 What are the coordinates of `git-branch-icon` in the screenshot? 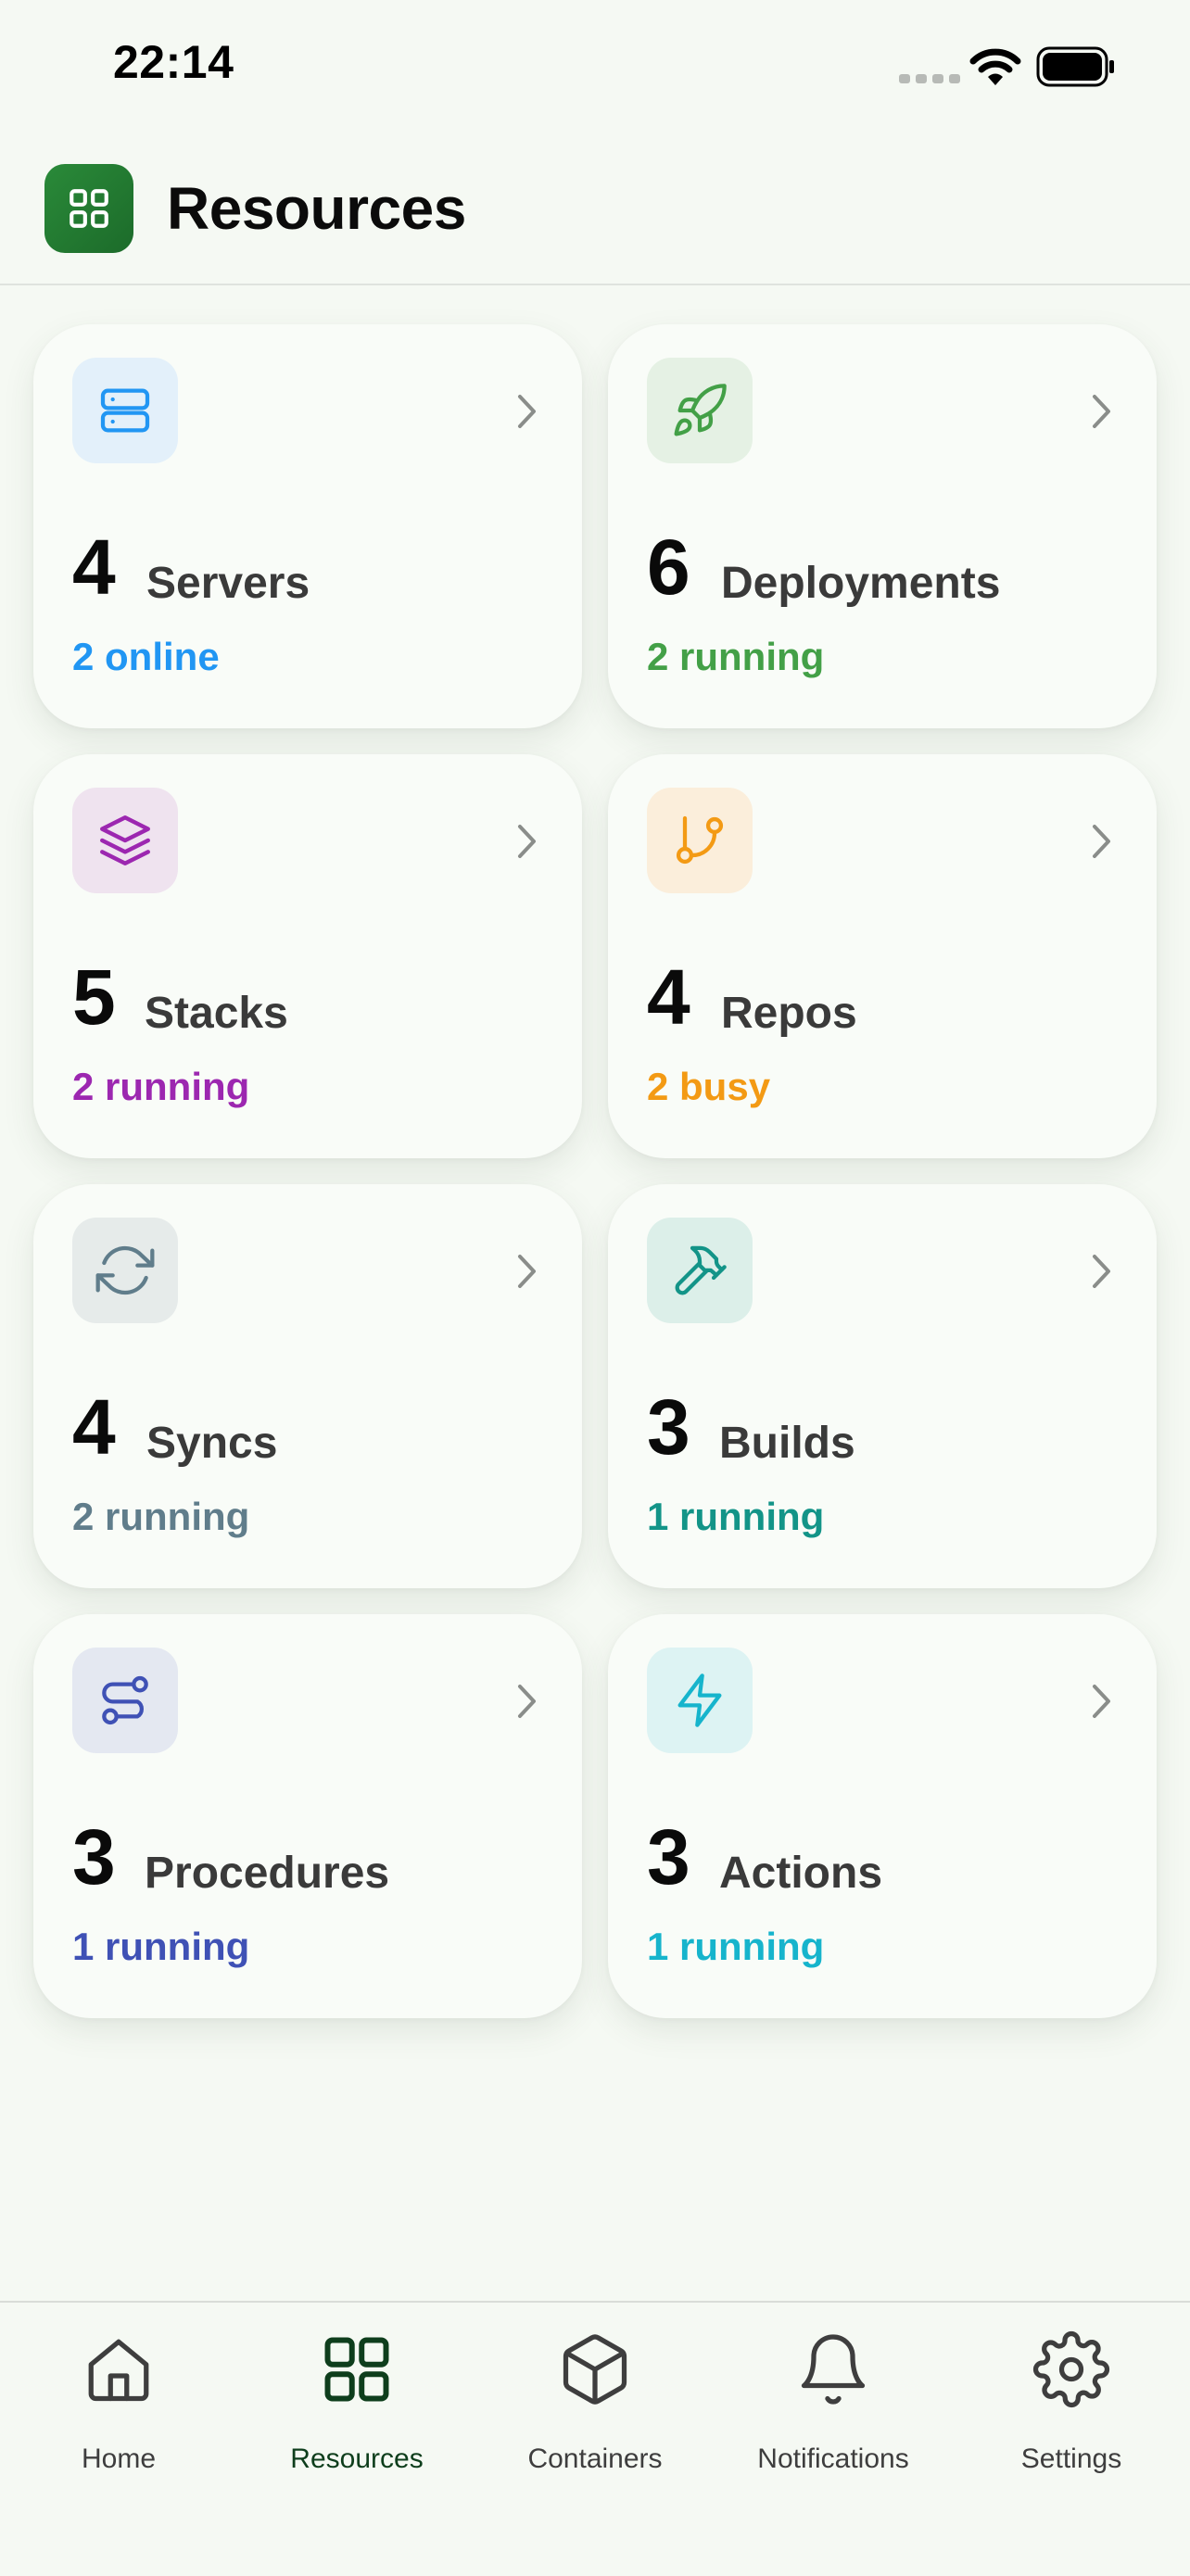 It's located at (700, 840).